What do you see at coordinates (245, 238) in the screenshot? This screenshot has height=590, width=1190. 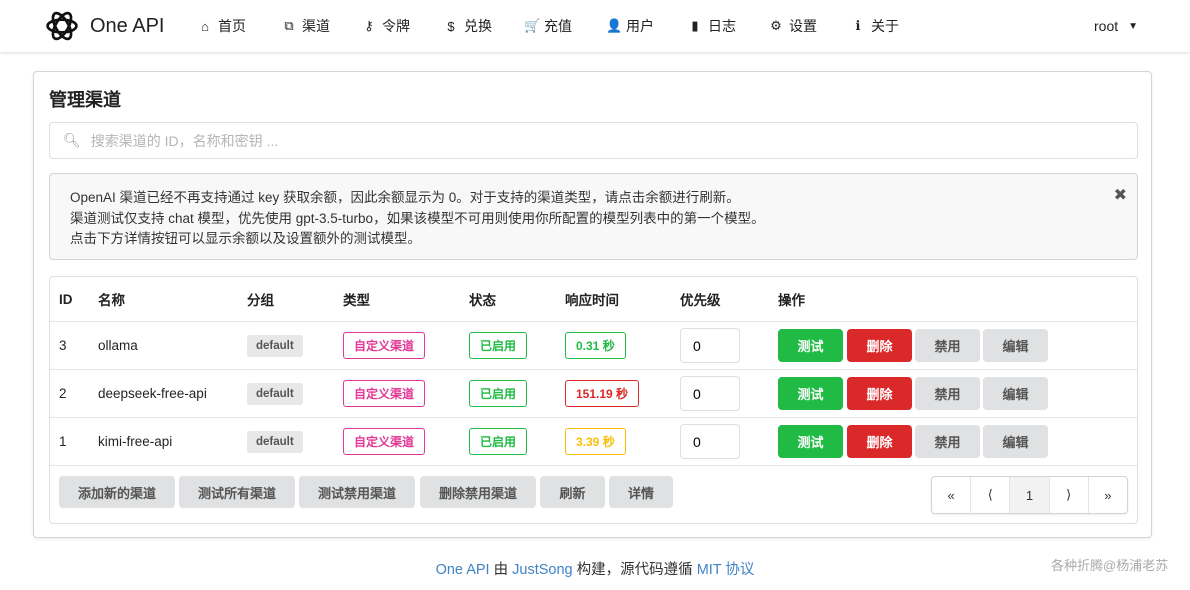 I see `message-line: 点击下方详情按钮可以显示余额以及设置额外的测试模型。` at bounding box center [245, 238].